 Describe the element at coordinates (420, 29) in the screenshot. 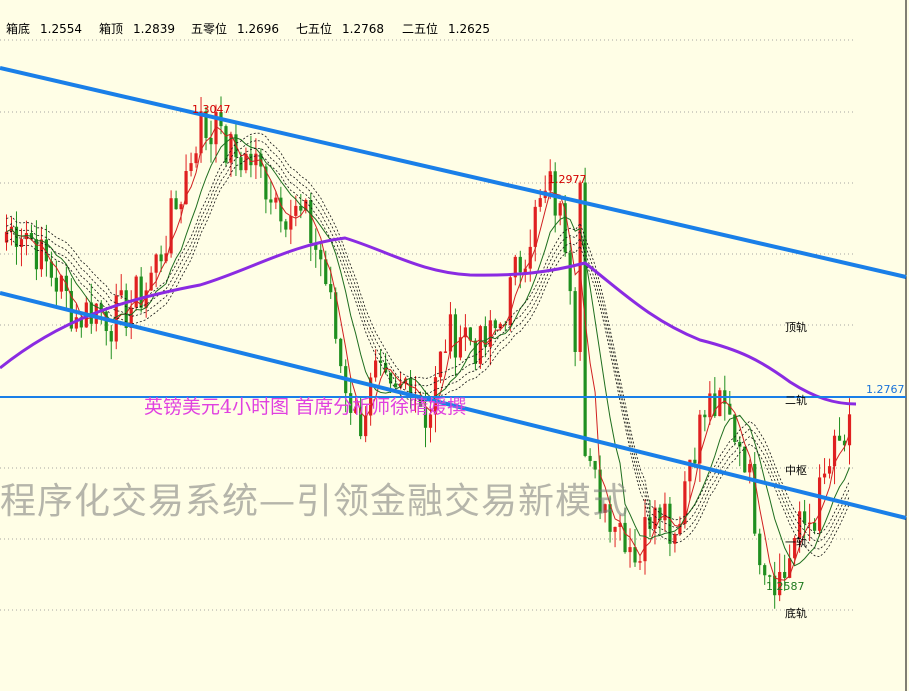

I see `stat-label: 二五位` at that location.